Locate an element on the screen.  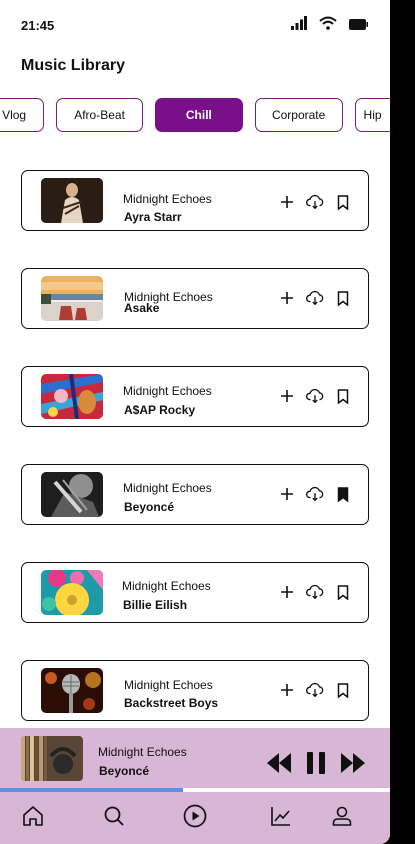
genre-chips: Vlog Afro-Beat Chill Corporate Hip is located at coordinates (195, 116).